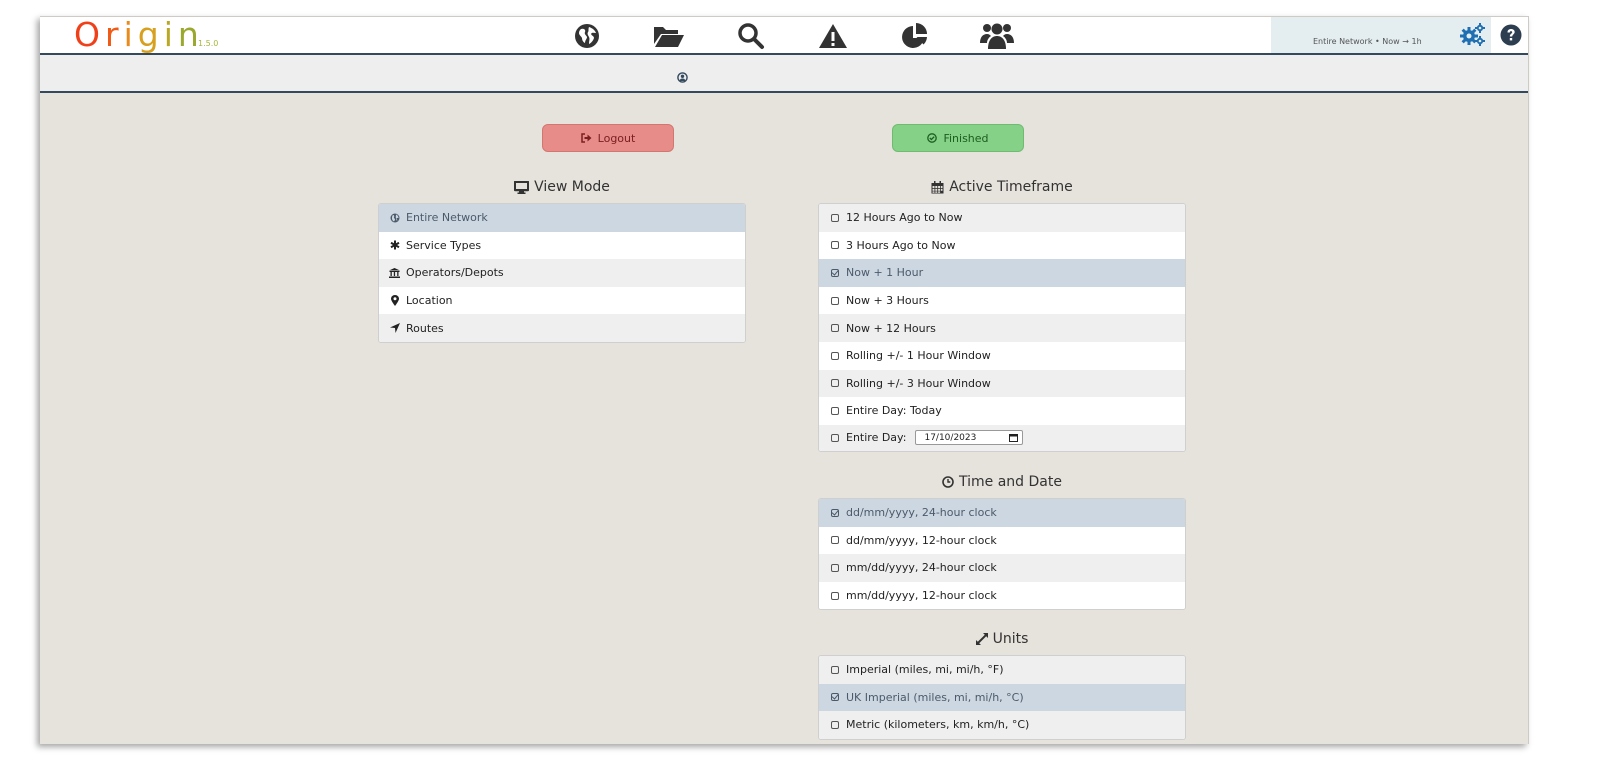 The height and width of the screenshot is (782, 1600). I want to click on map-marker-icon, so click(394, 301).